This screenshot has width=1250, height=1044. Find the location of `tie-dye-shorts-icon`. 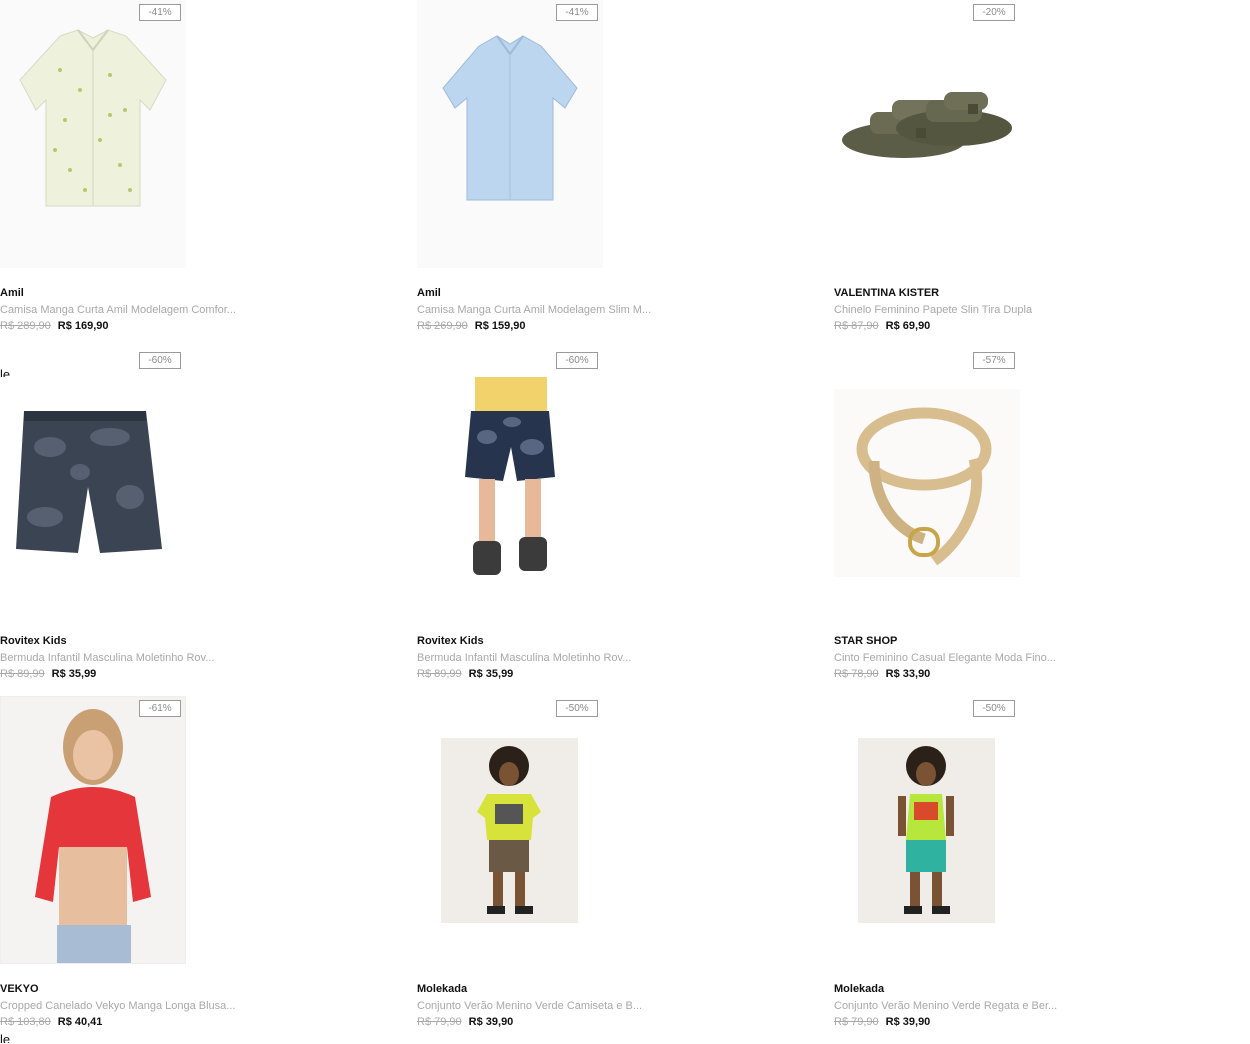

tie-dye-shorts-icon is located at coordinates (93, 496).